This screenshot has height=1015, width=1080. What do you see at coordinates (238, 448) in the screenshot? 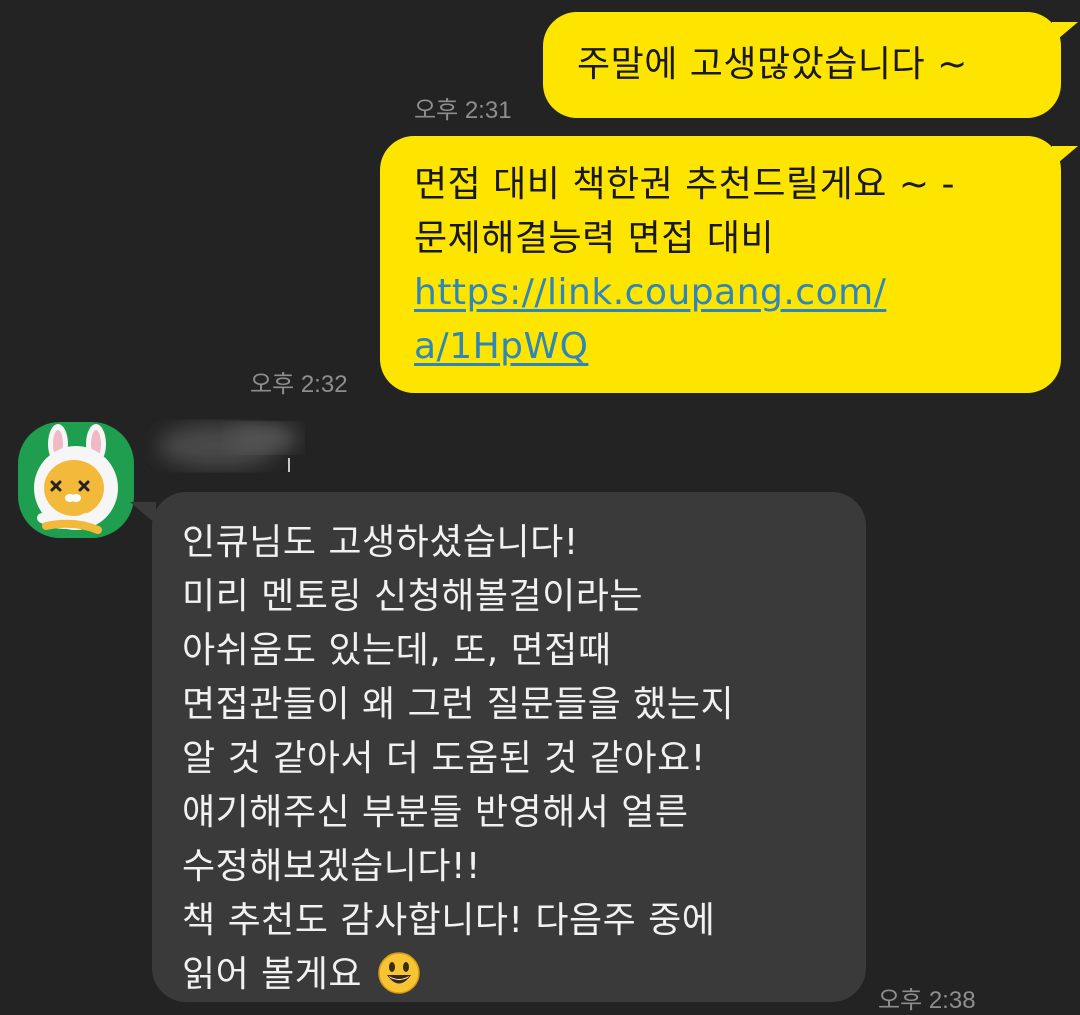
I see `sender-name-redacted` at bounding box center [238, 448].